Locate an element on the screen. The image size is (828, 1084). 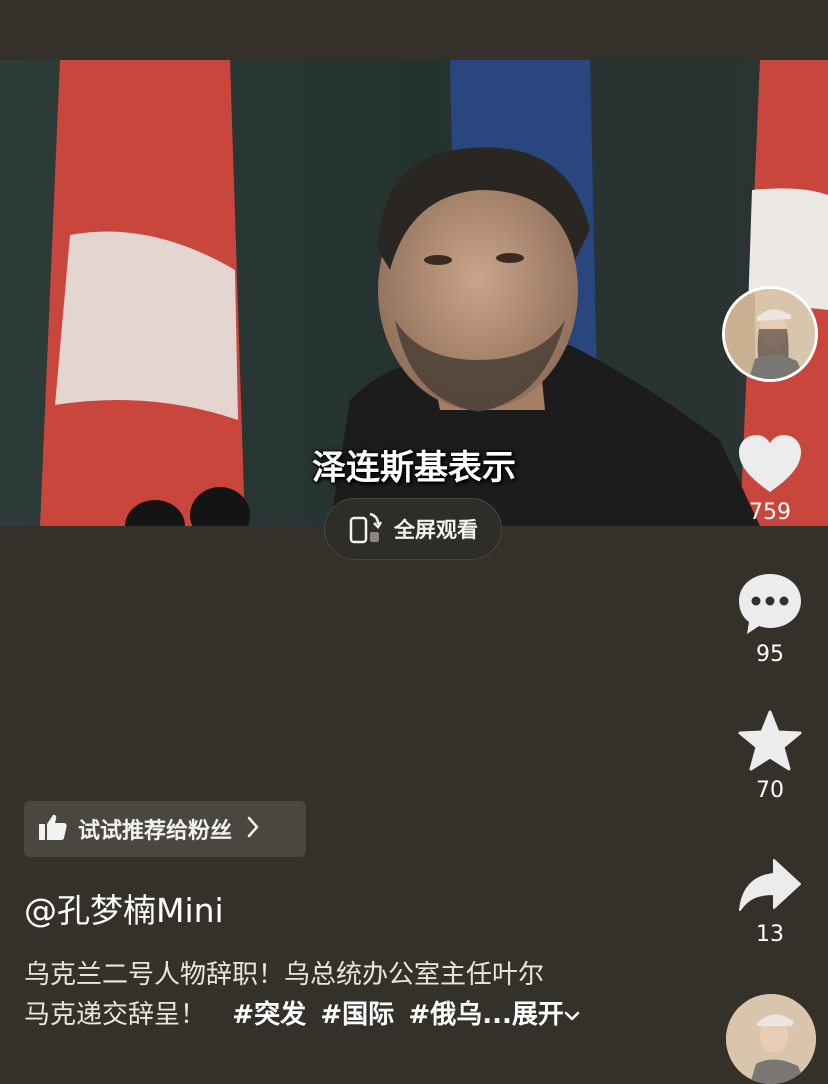
like-count: 759 is located at coordinates (770, 512).